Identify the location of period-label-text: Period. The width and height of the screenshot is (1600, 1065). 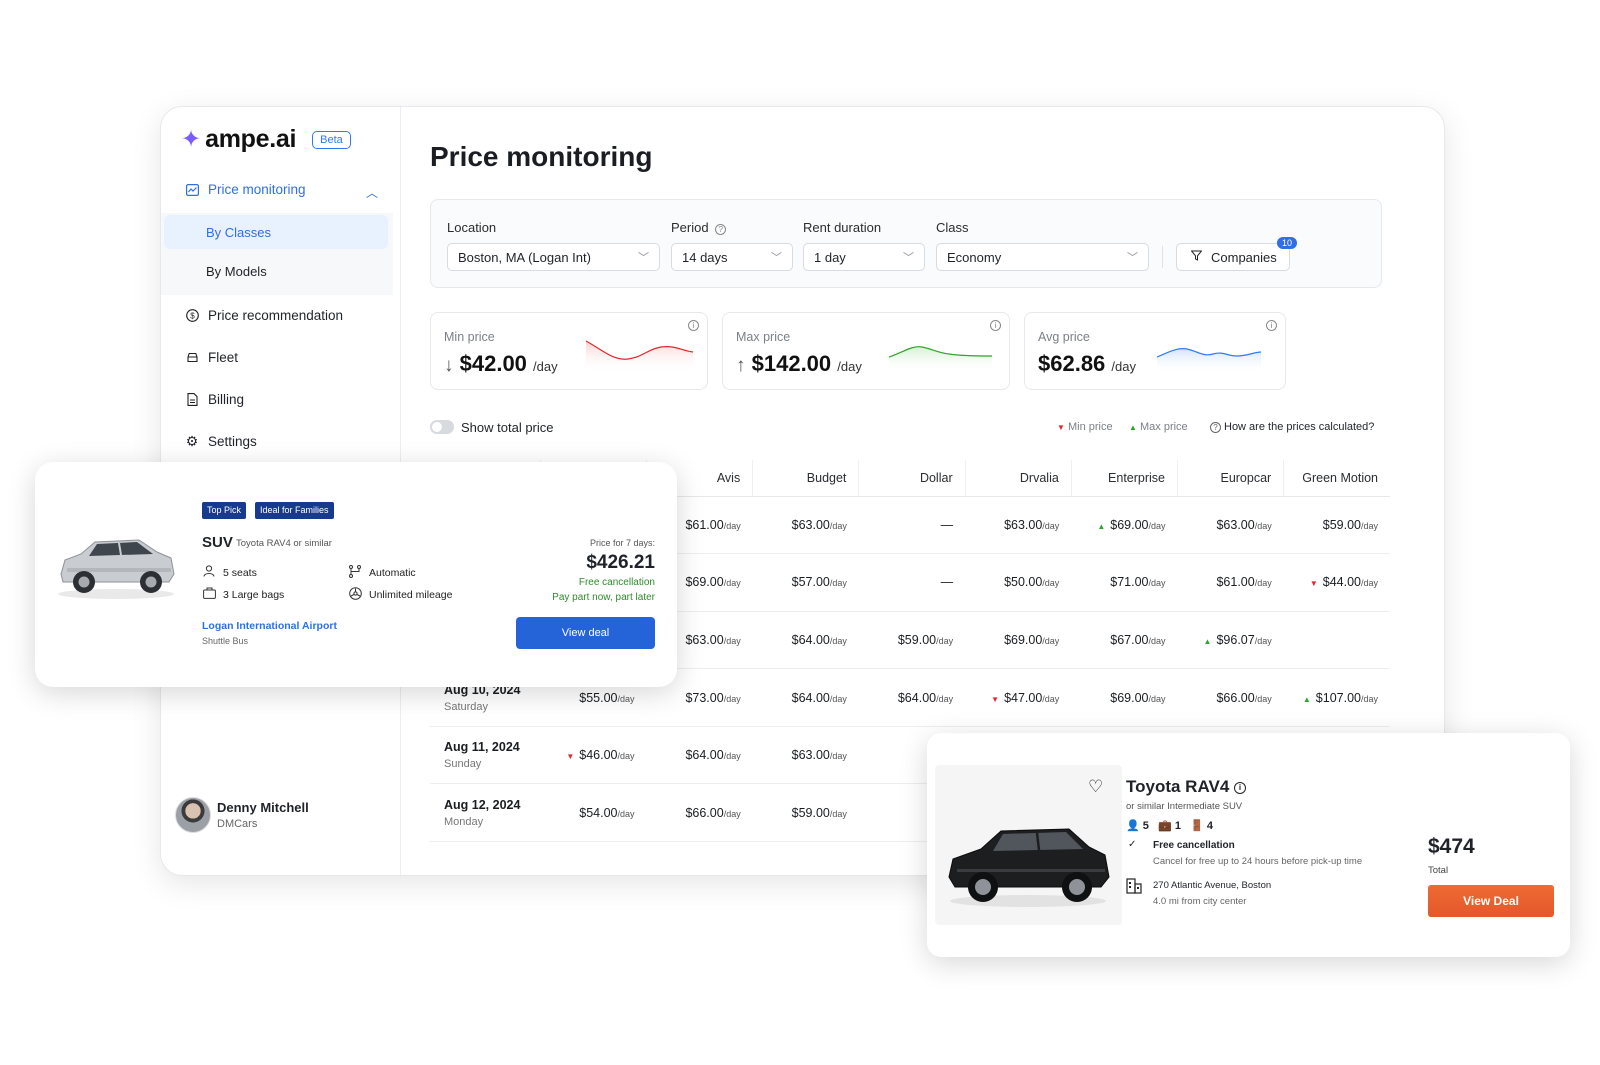
(690, 227).